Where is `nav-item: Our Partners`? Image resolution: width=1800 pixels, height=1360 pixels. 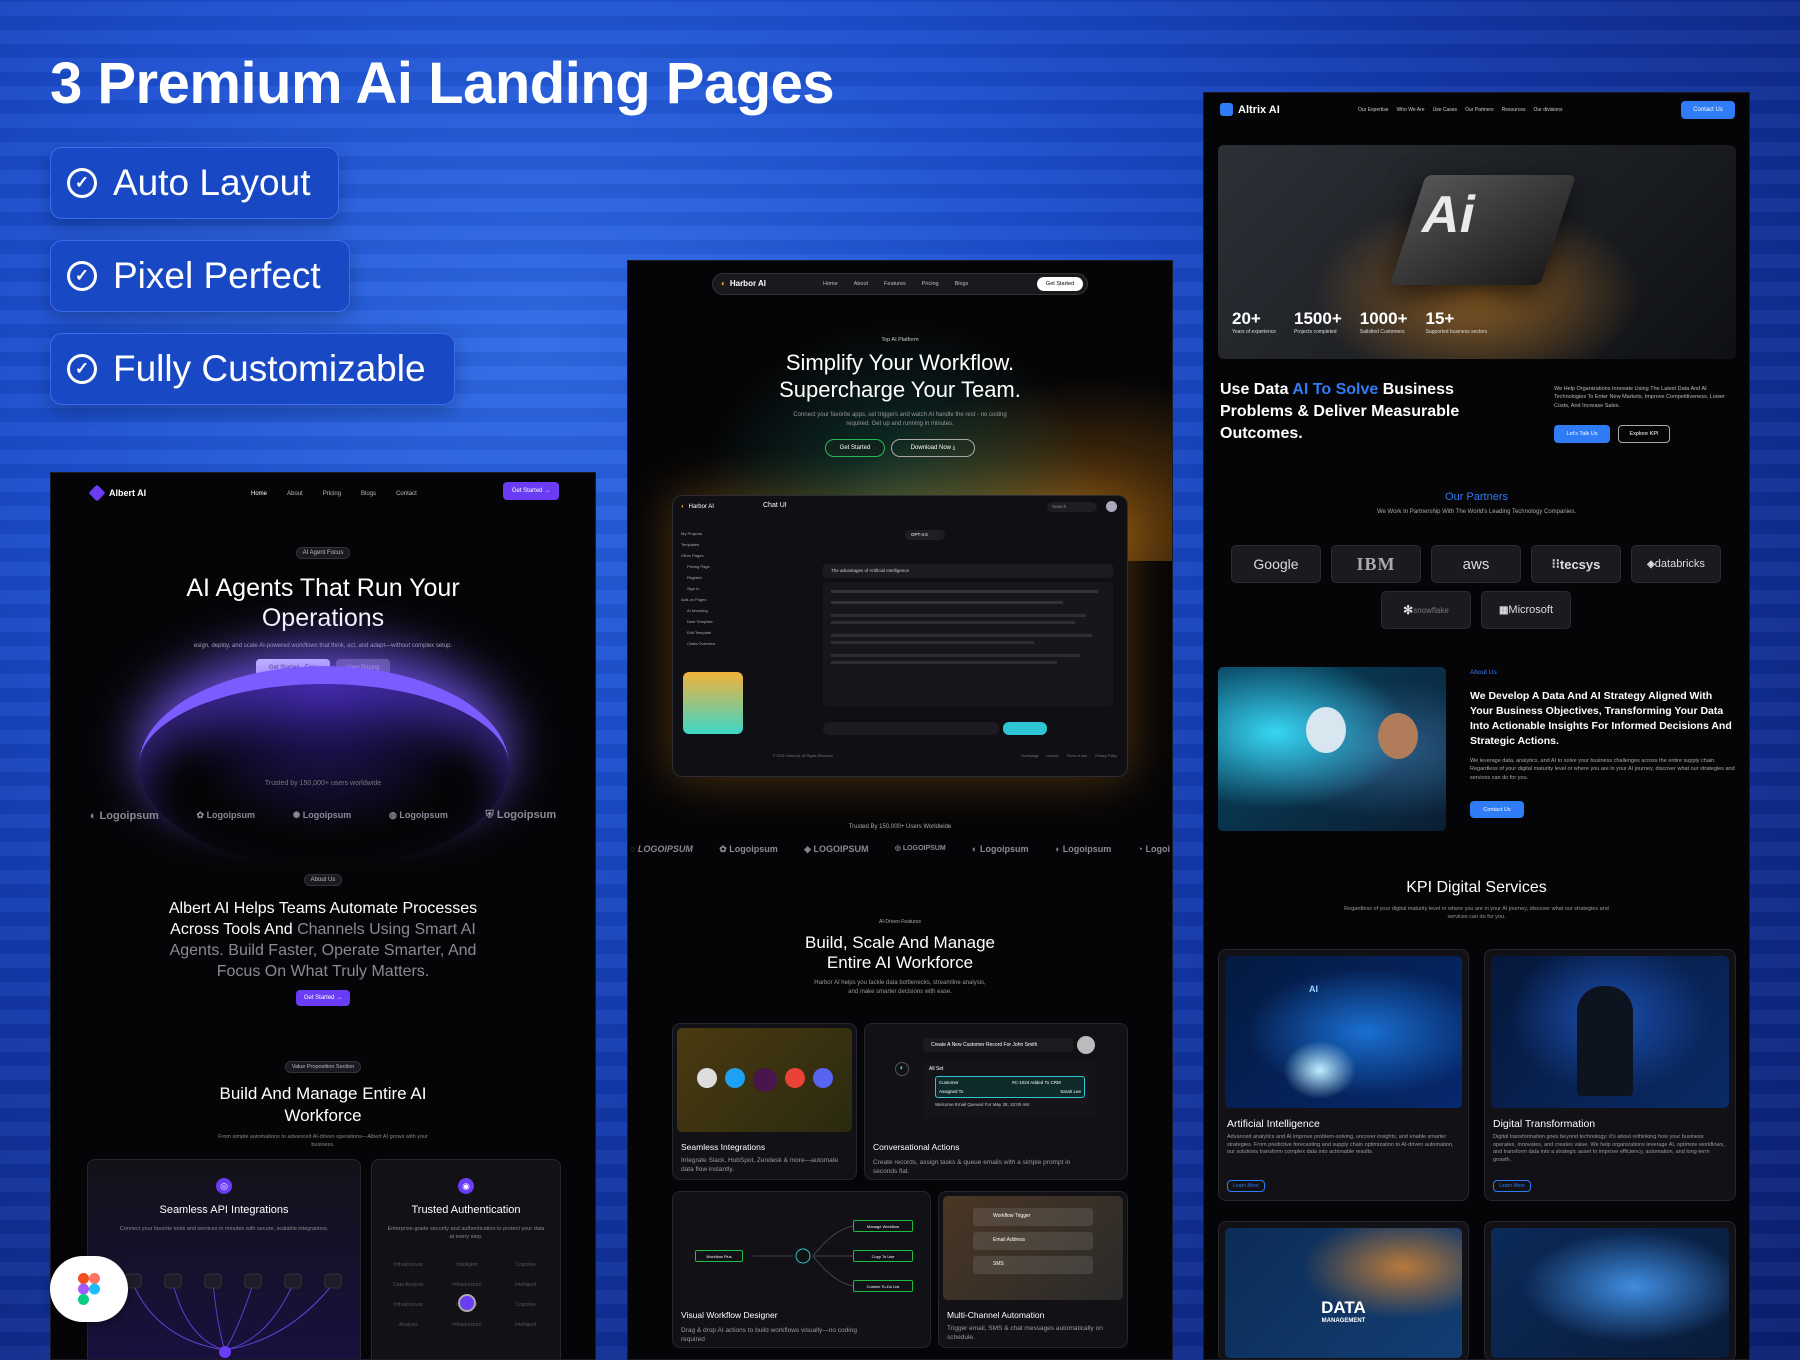
nav-item: Our Partners is located at coordinates (1479, 110).